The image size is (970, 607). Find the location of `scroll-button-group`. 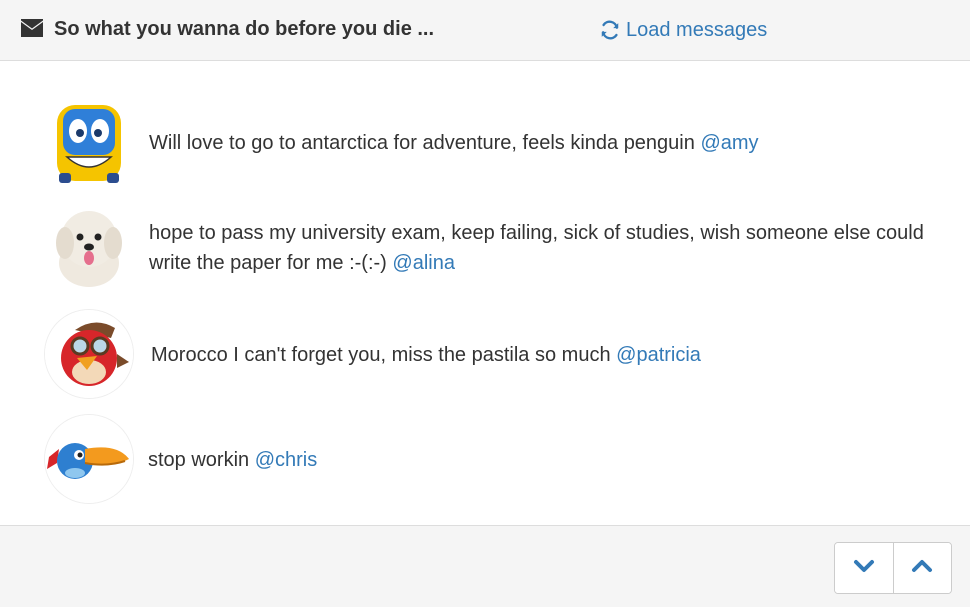

scroll-button-group is located at coordinates (893, 568).